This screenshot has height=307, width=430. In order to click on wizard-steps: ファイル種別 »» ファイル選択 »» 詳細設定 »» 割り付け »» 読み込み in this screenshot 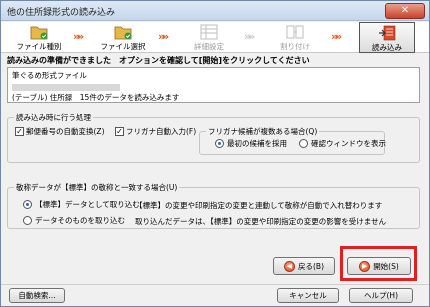, I will do `click(215, 37)`.